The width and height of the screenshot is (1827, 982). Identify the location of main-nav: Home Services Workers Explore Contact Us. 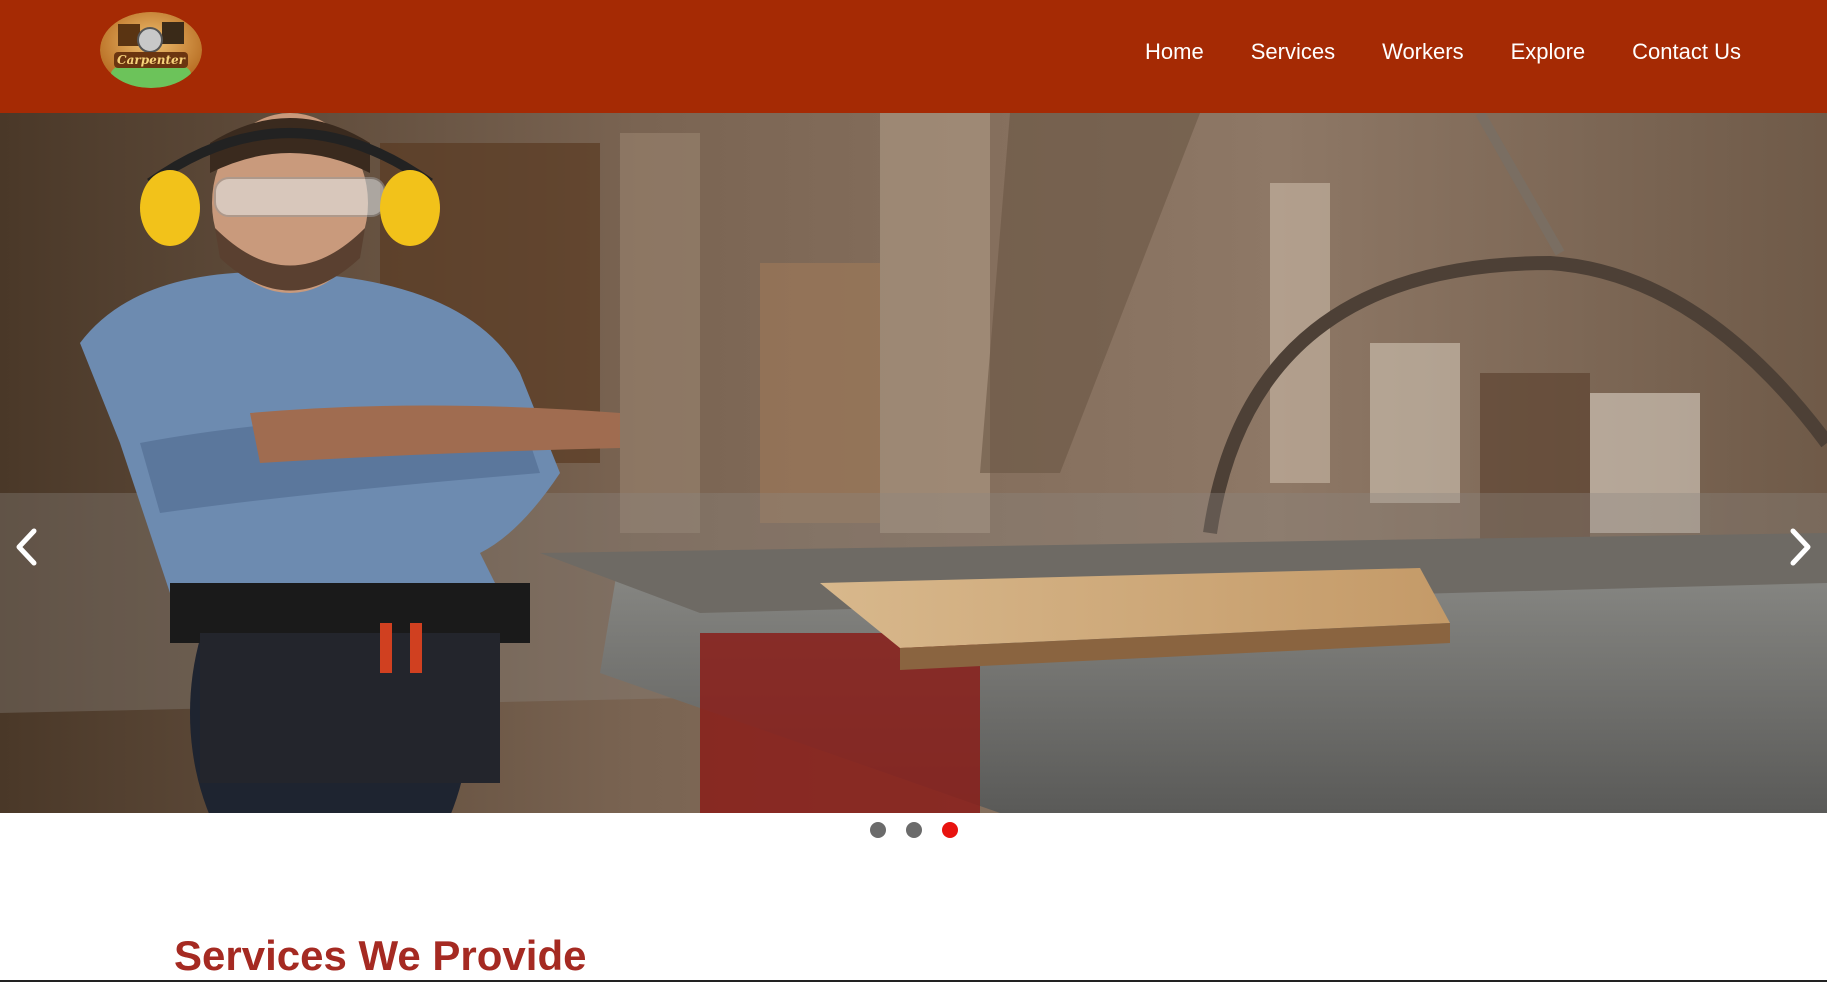
(1443, 52).